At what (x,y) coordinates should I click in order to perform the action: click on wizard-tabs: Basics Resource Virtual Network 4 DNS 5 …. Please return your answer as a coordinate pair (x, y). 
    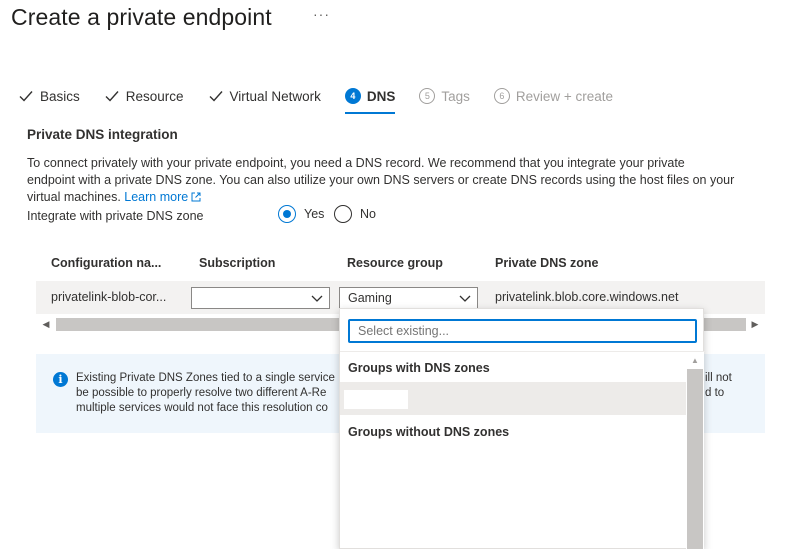
    Looking at the image, I should click on (327, 101).